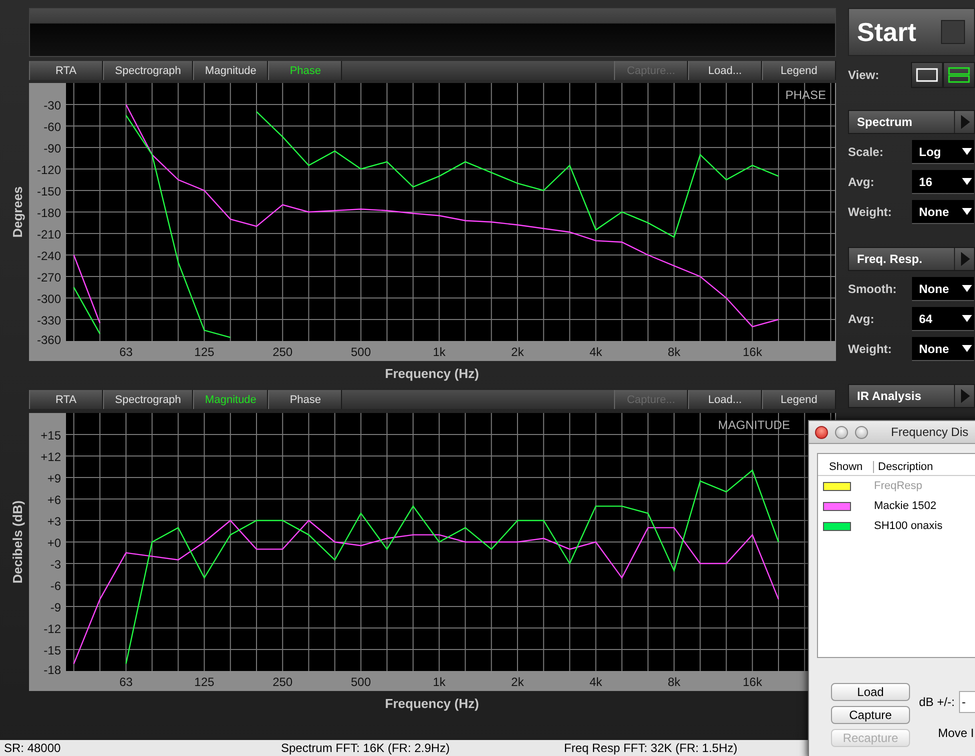 The image size is (975, 756). I want to click on axis-tick-label: -300, so click(48, 299).